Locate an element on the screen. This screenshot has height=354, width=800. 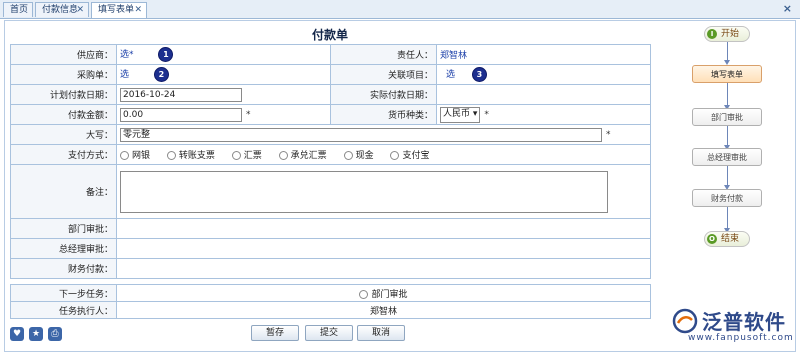
table-row: 总经理审批： is located at coordinates (330, 248).